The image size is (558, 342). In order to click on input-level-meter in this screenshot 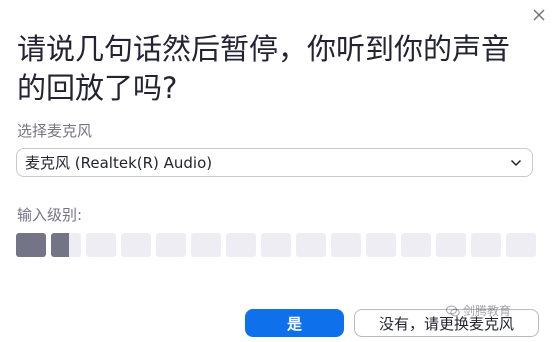, I will do `click(276, 245)`.